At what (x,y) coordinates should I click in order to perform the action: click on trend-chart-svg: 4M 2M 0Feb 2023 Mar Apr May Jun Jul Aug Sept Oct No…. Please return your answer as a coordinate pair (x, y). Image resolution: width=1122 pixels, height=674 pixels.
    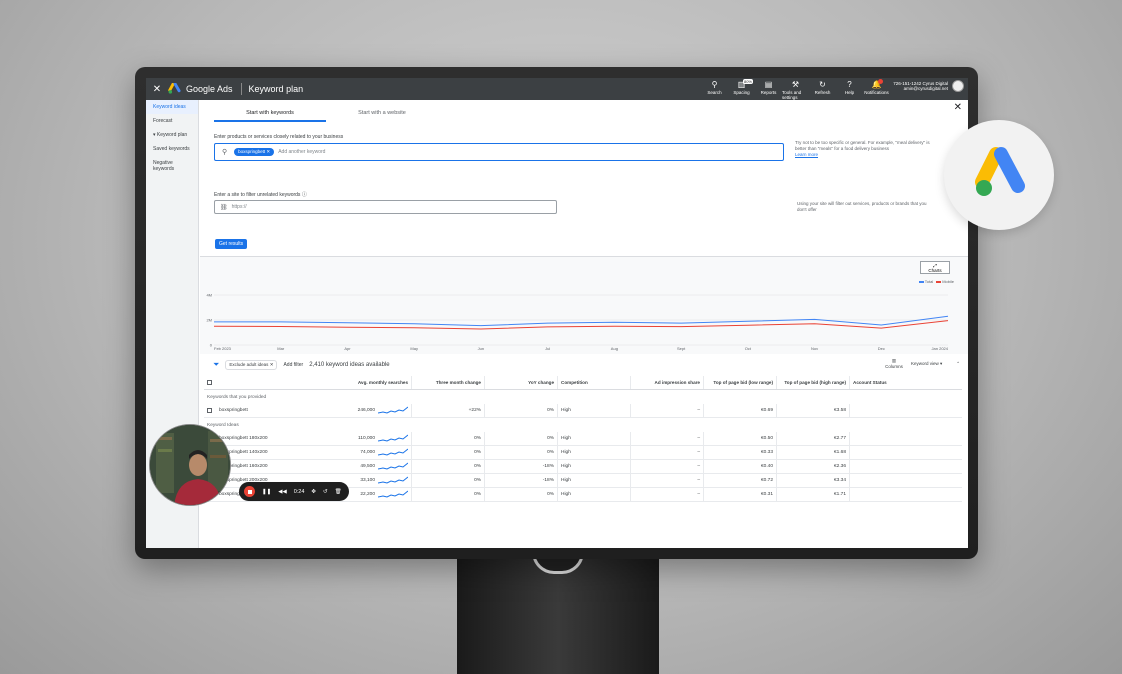
    Looking at the image, I should click on (577, 322).